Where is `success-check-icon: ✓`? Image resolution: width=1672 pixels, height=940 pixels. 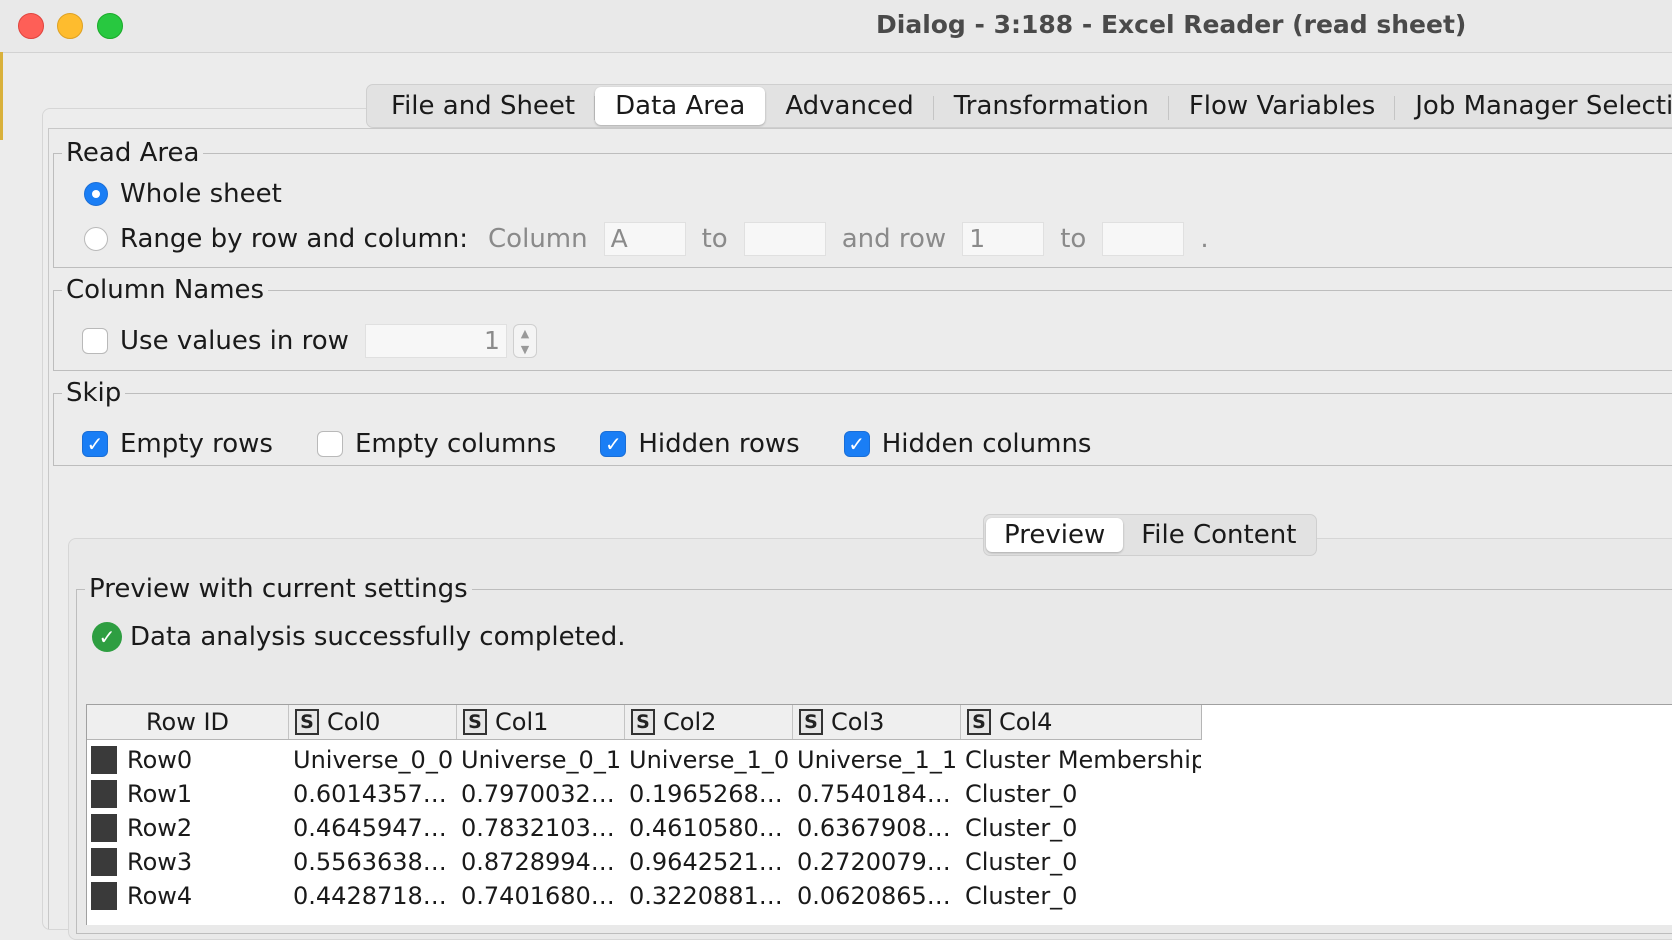
success-check-icon: ✓ is located at coordinates (107, 637).